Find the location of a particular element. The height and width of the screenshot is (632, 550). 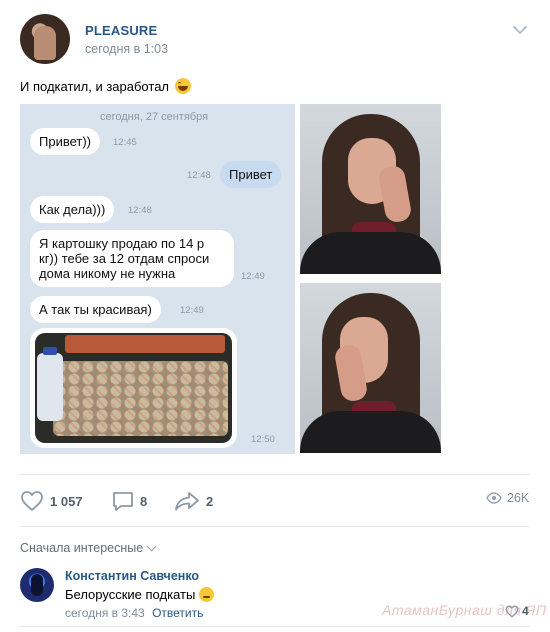

post-author: PLEASURE is located at coordinates (121, 30).